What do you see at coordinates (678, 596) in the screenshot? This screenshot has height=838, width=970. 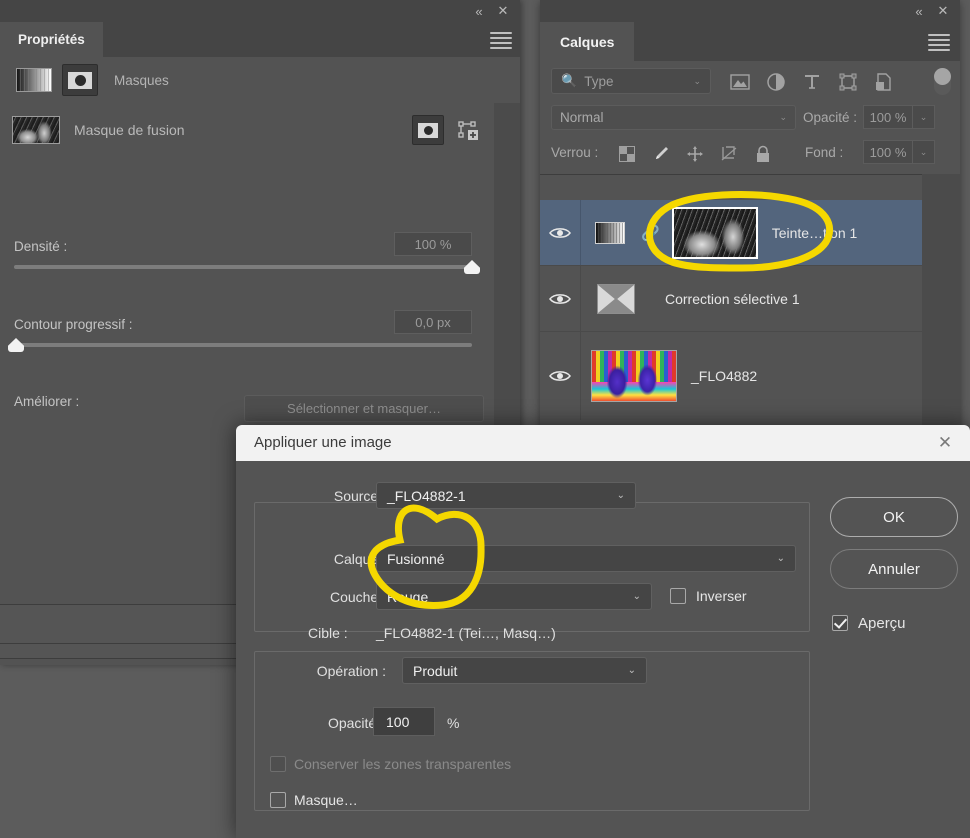 I see `invert-checkbox` at bounding box center [678, 596].